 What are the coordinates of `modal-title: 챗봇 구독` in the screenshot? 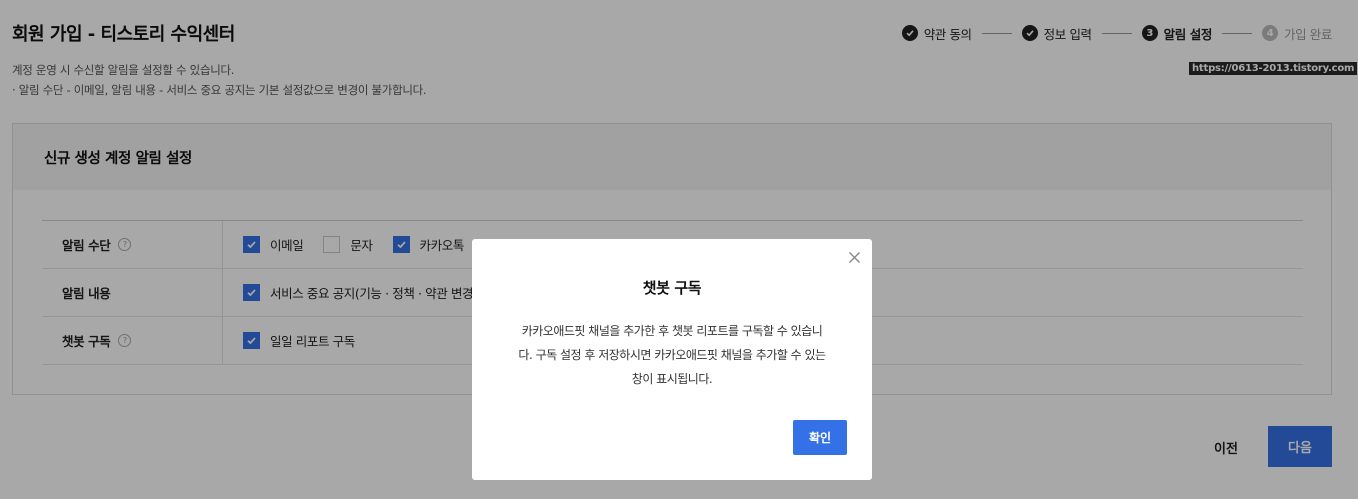 It's located at (672, 288).